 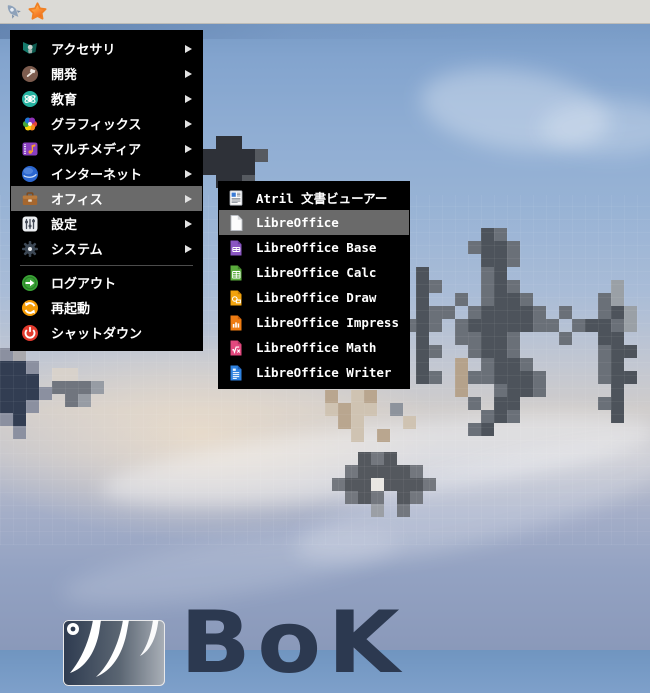 I want to click on menu-item-multimedia: マルチメディア, so click(x=106, y=148).